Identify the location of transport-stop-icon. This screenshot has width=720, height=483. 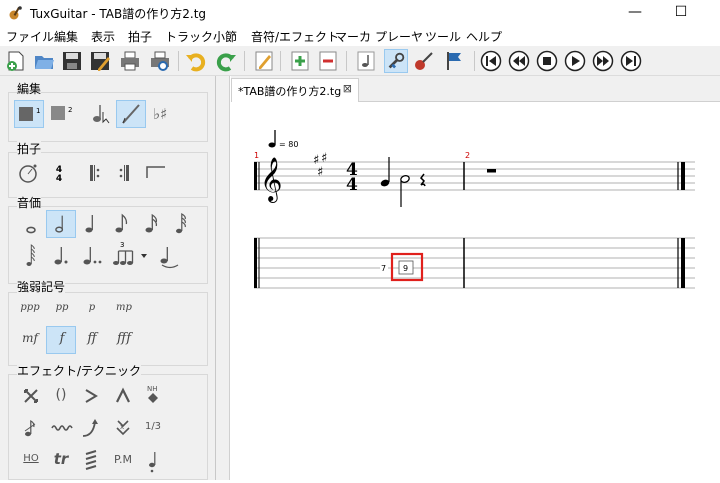
(547, 61).